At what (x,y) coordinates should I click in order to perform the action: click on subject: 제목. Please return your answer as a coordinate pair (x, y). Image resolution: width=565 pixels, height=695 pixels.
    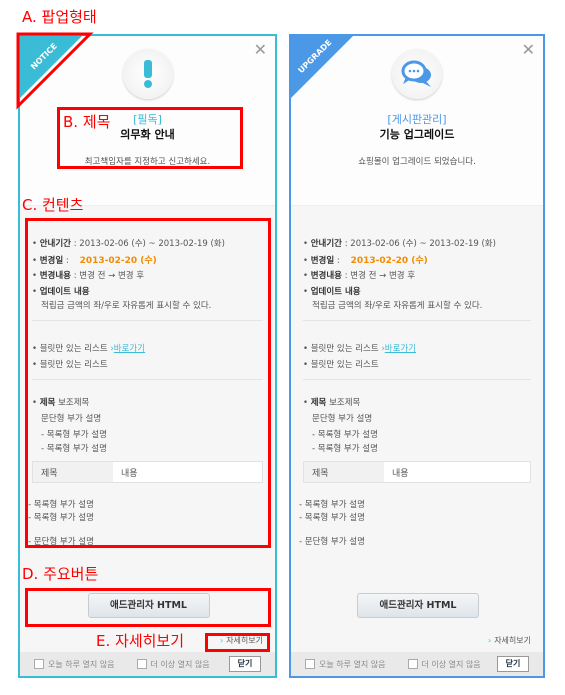
    Looking at the image, I should click on (318, 403).